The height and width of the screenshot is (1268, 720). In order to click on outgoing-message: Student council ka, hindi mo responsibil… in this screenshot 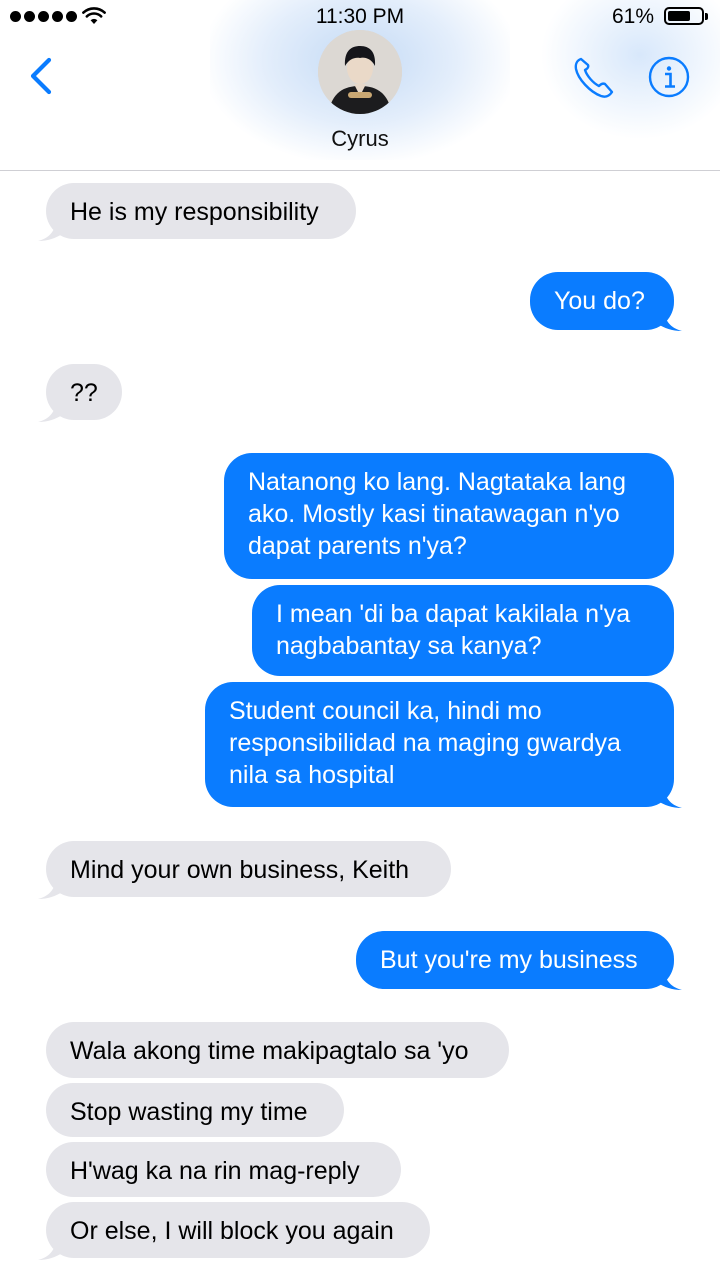, I will do `click(439, 744)`.